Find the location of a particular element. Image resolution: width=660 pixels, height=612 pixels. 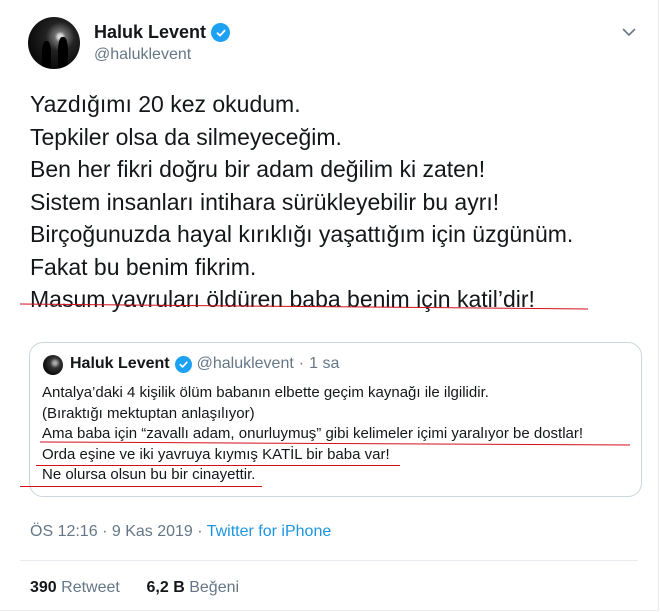

tweet-stats: 390 Retweet 6,2 B Beğeni is located at coordinates (134, 588).